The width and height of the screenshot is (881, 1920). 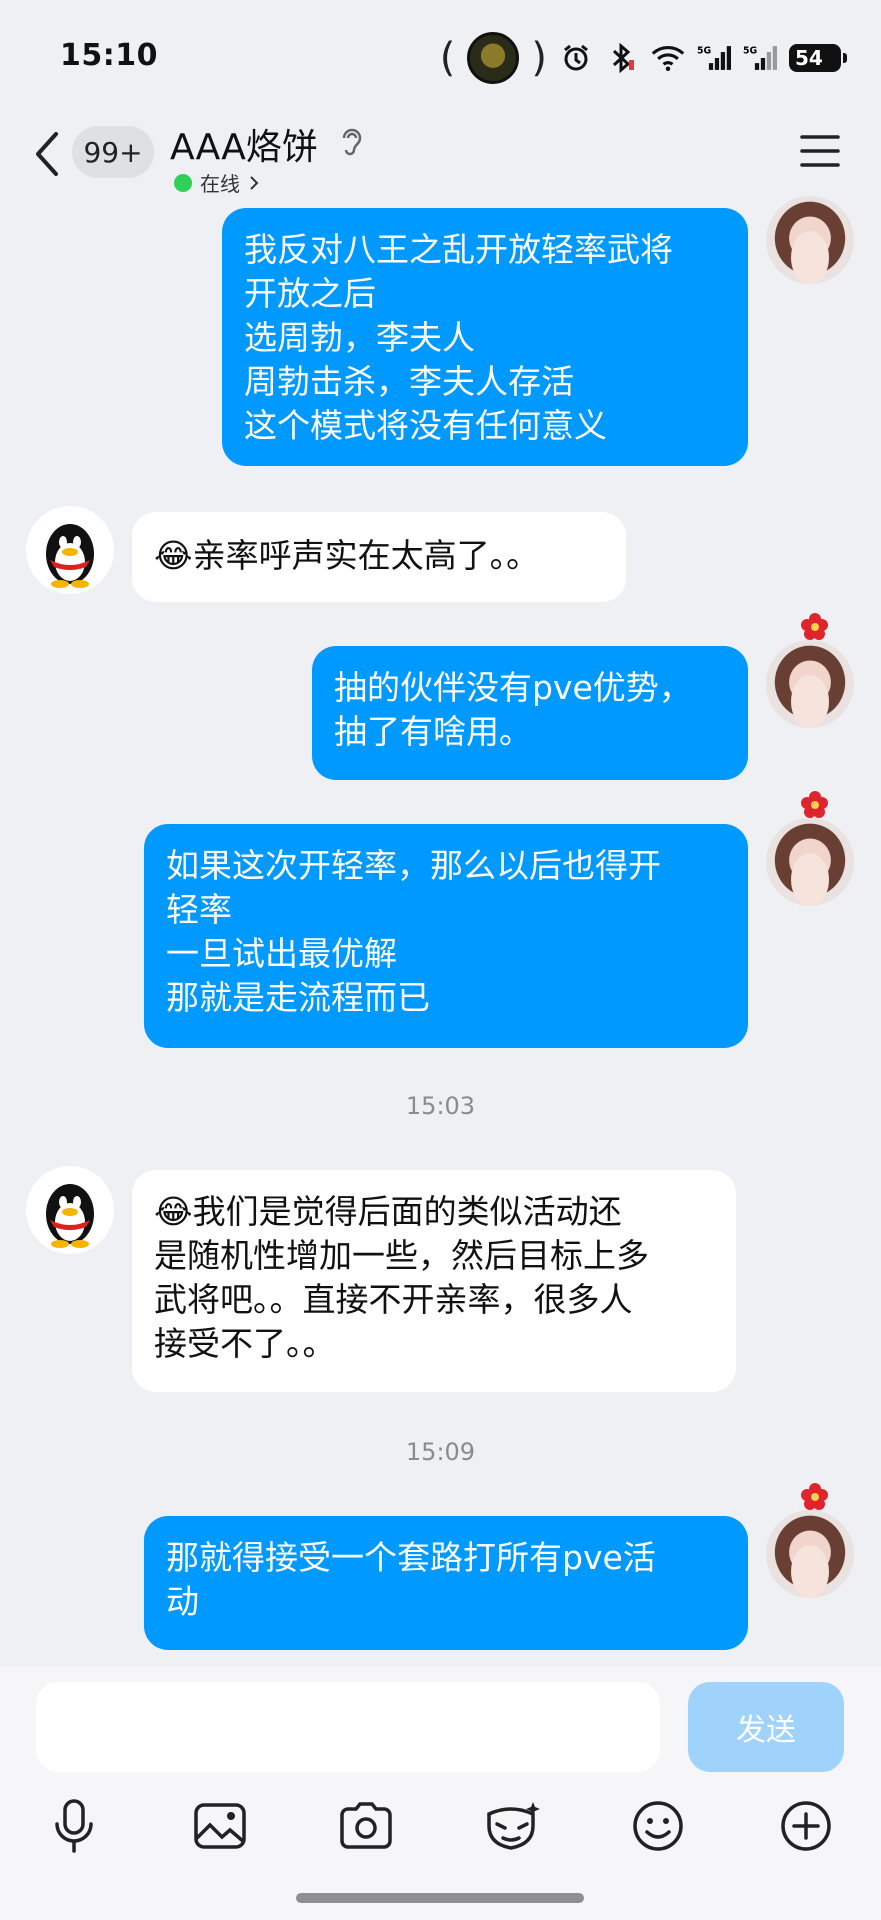 I want to click on camera-icon, so click(x=366, y=1825).